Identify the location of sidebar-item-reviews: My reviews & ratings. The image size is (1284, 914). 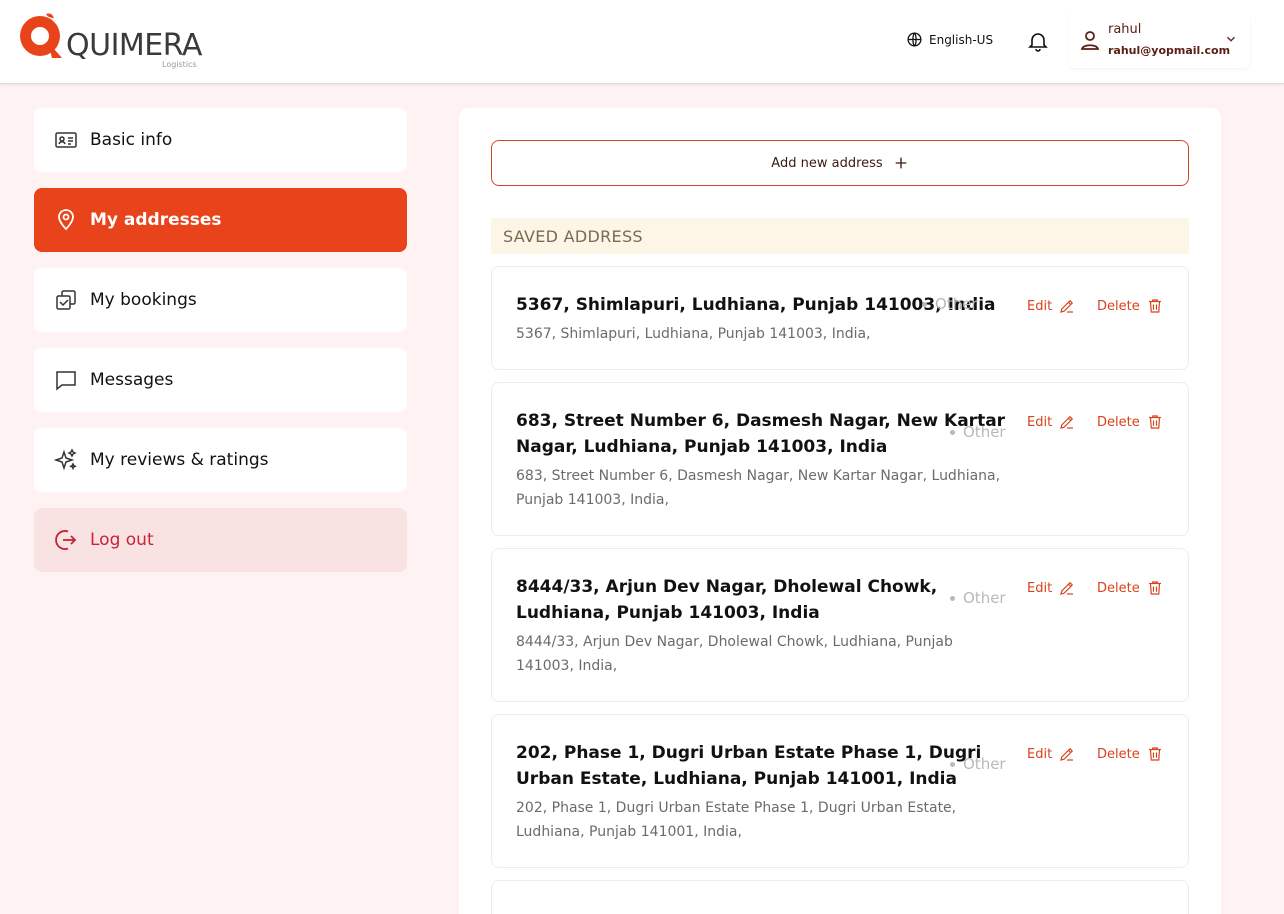
(220, 460).